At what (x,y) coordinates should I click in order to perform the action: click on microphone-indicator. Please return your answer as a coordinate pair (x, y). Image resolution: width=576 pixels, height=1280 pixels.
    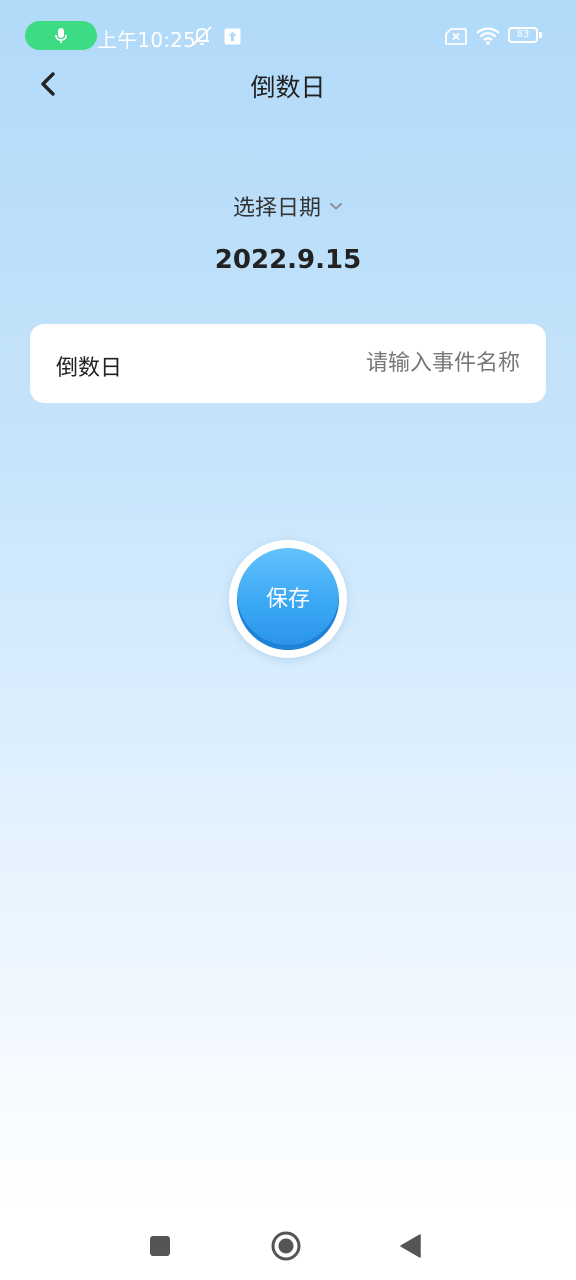
    Looking at the image, I should click on (61, 35).